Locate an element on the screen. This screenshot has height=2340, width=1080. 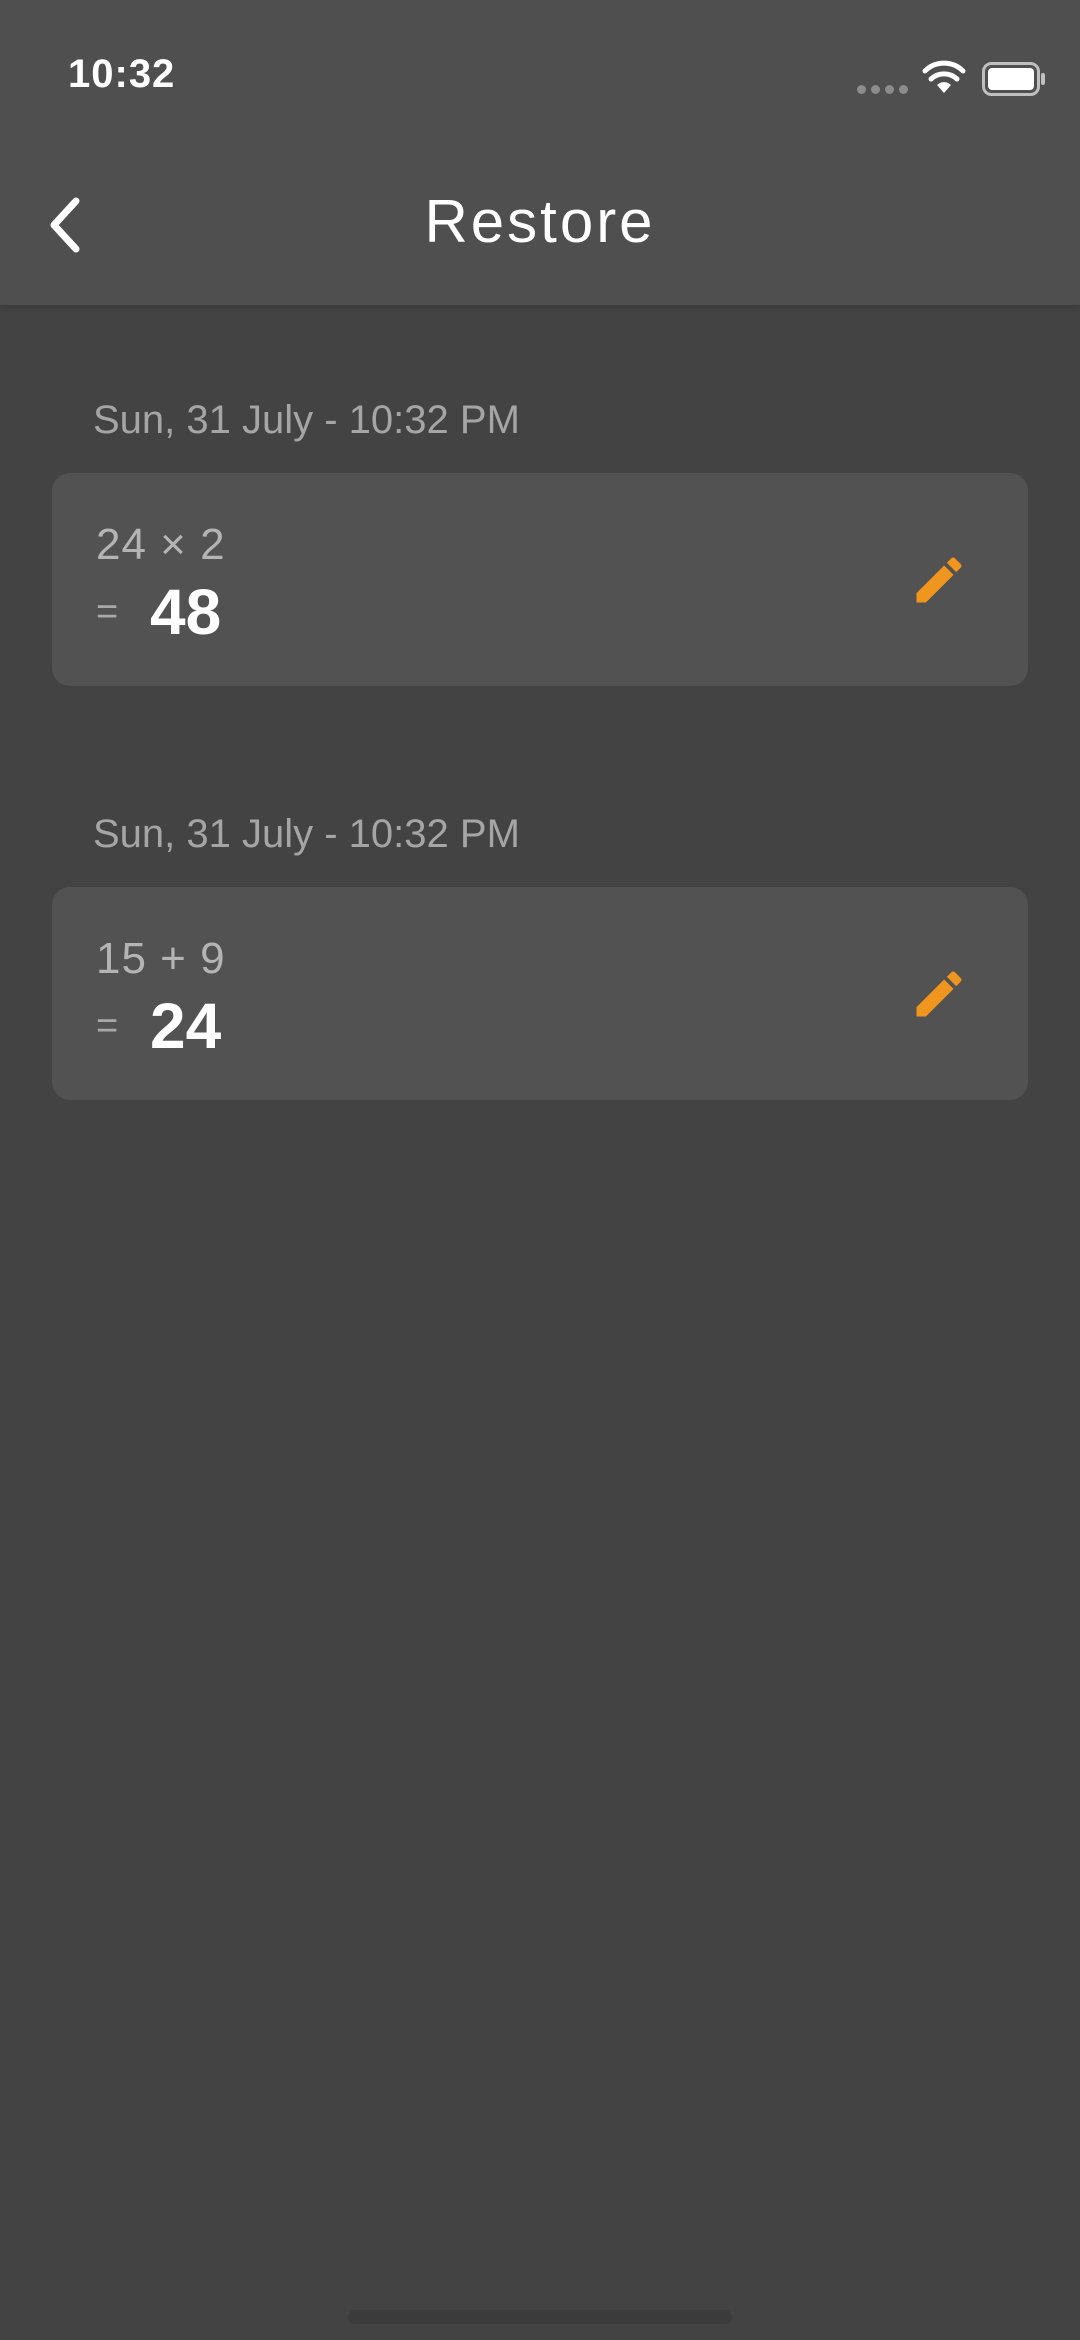
battery-icon is located at coordinates (1013, 79).